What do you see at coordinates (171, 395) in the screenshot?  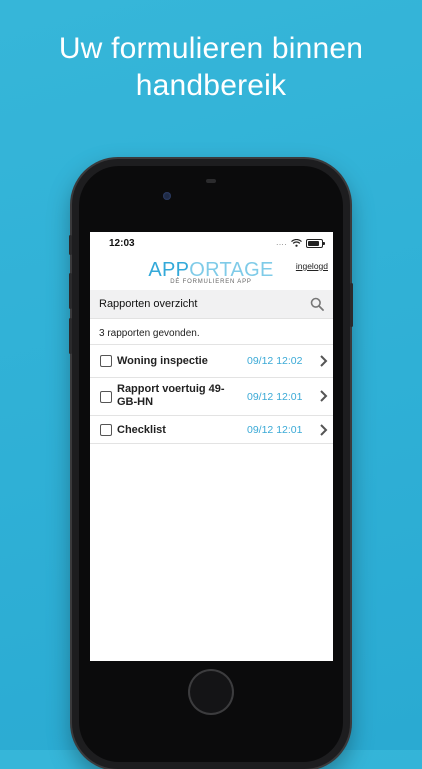 I see `row-title: Rapport voertuig 49-GB-HN` at bounding box center [171, 395].